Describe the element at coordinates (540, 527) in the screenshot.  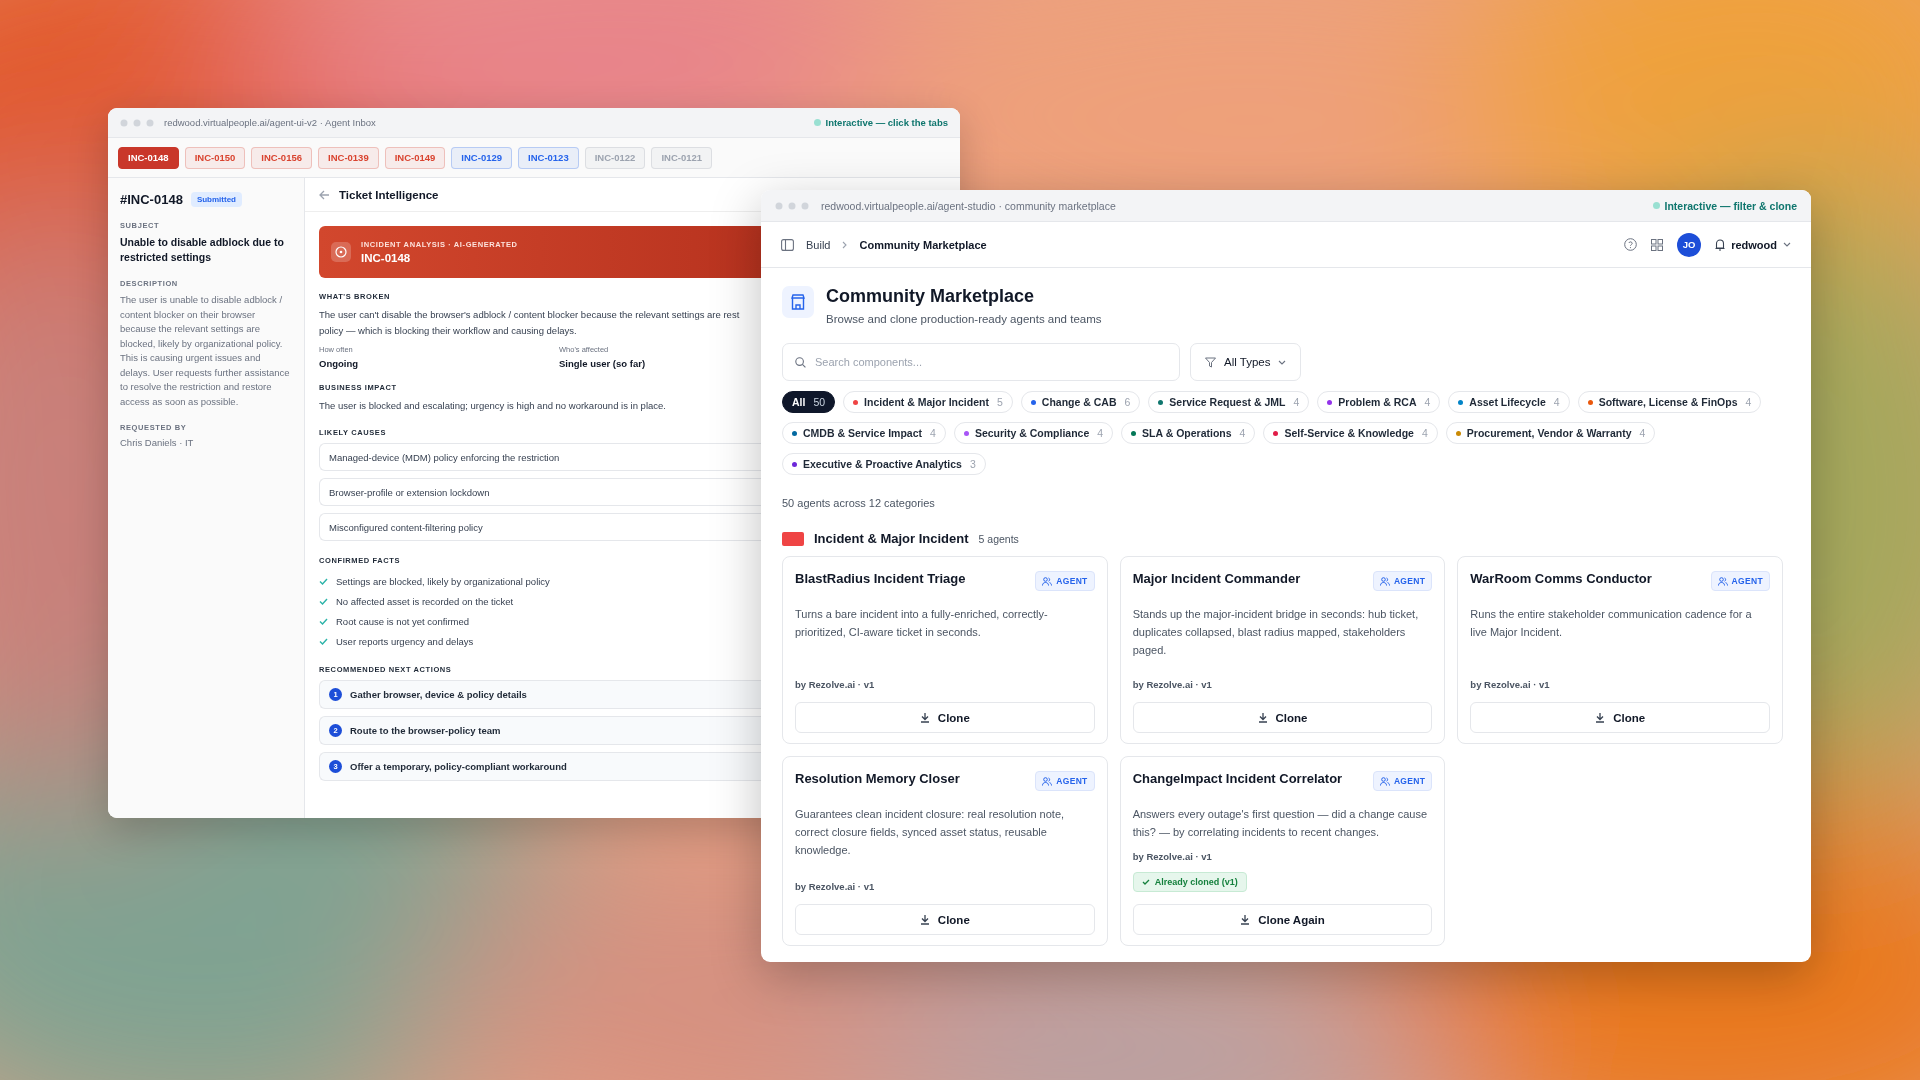
I see `cause-item: Misconfigured content-filtering policy` at that location.